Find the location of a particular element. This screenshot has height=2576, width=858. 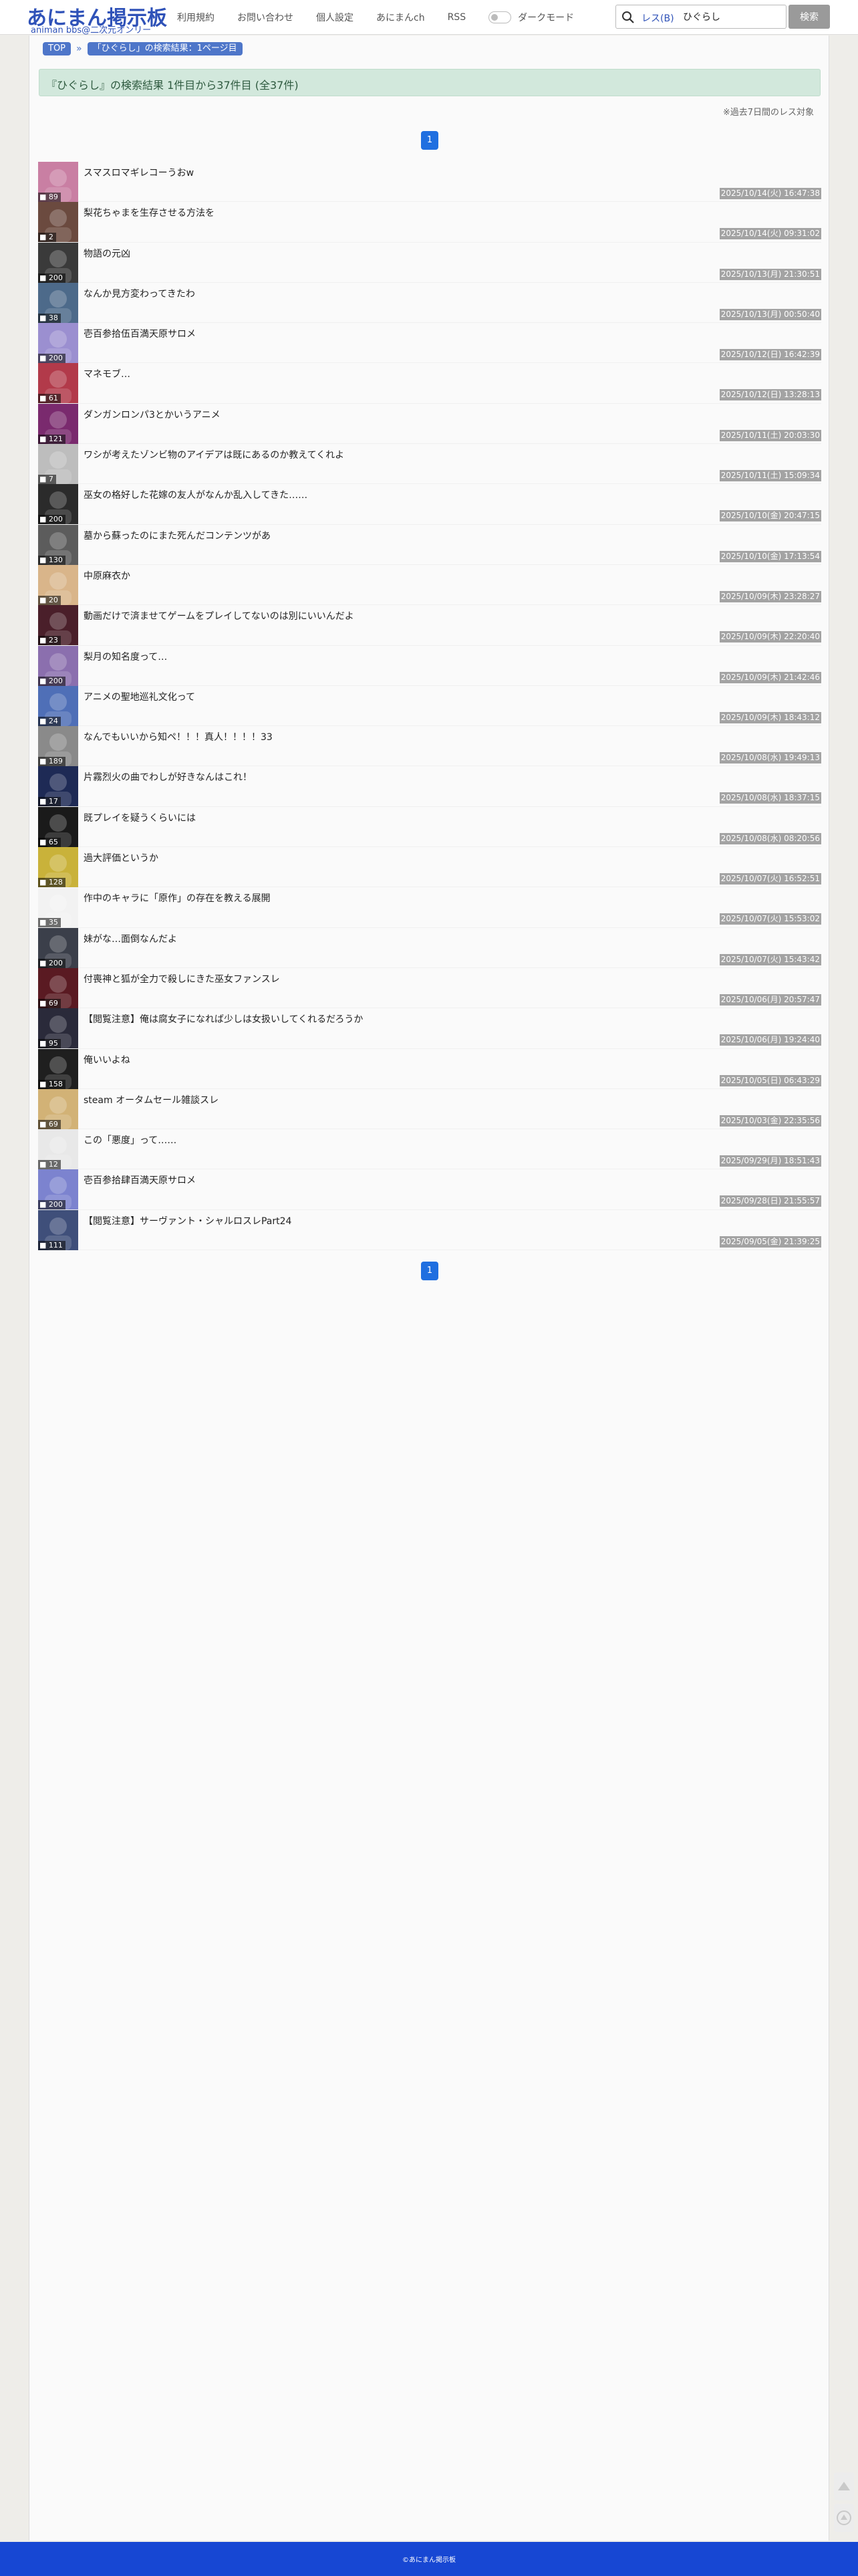

thread-title: 壱百参拾伍百満天原サロメ is located at coordinates (140, 333).